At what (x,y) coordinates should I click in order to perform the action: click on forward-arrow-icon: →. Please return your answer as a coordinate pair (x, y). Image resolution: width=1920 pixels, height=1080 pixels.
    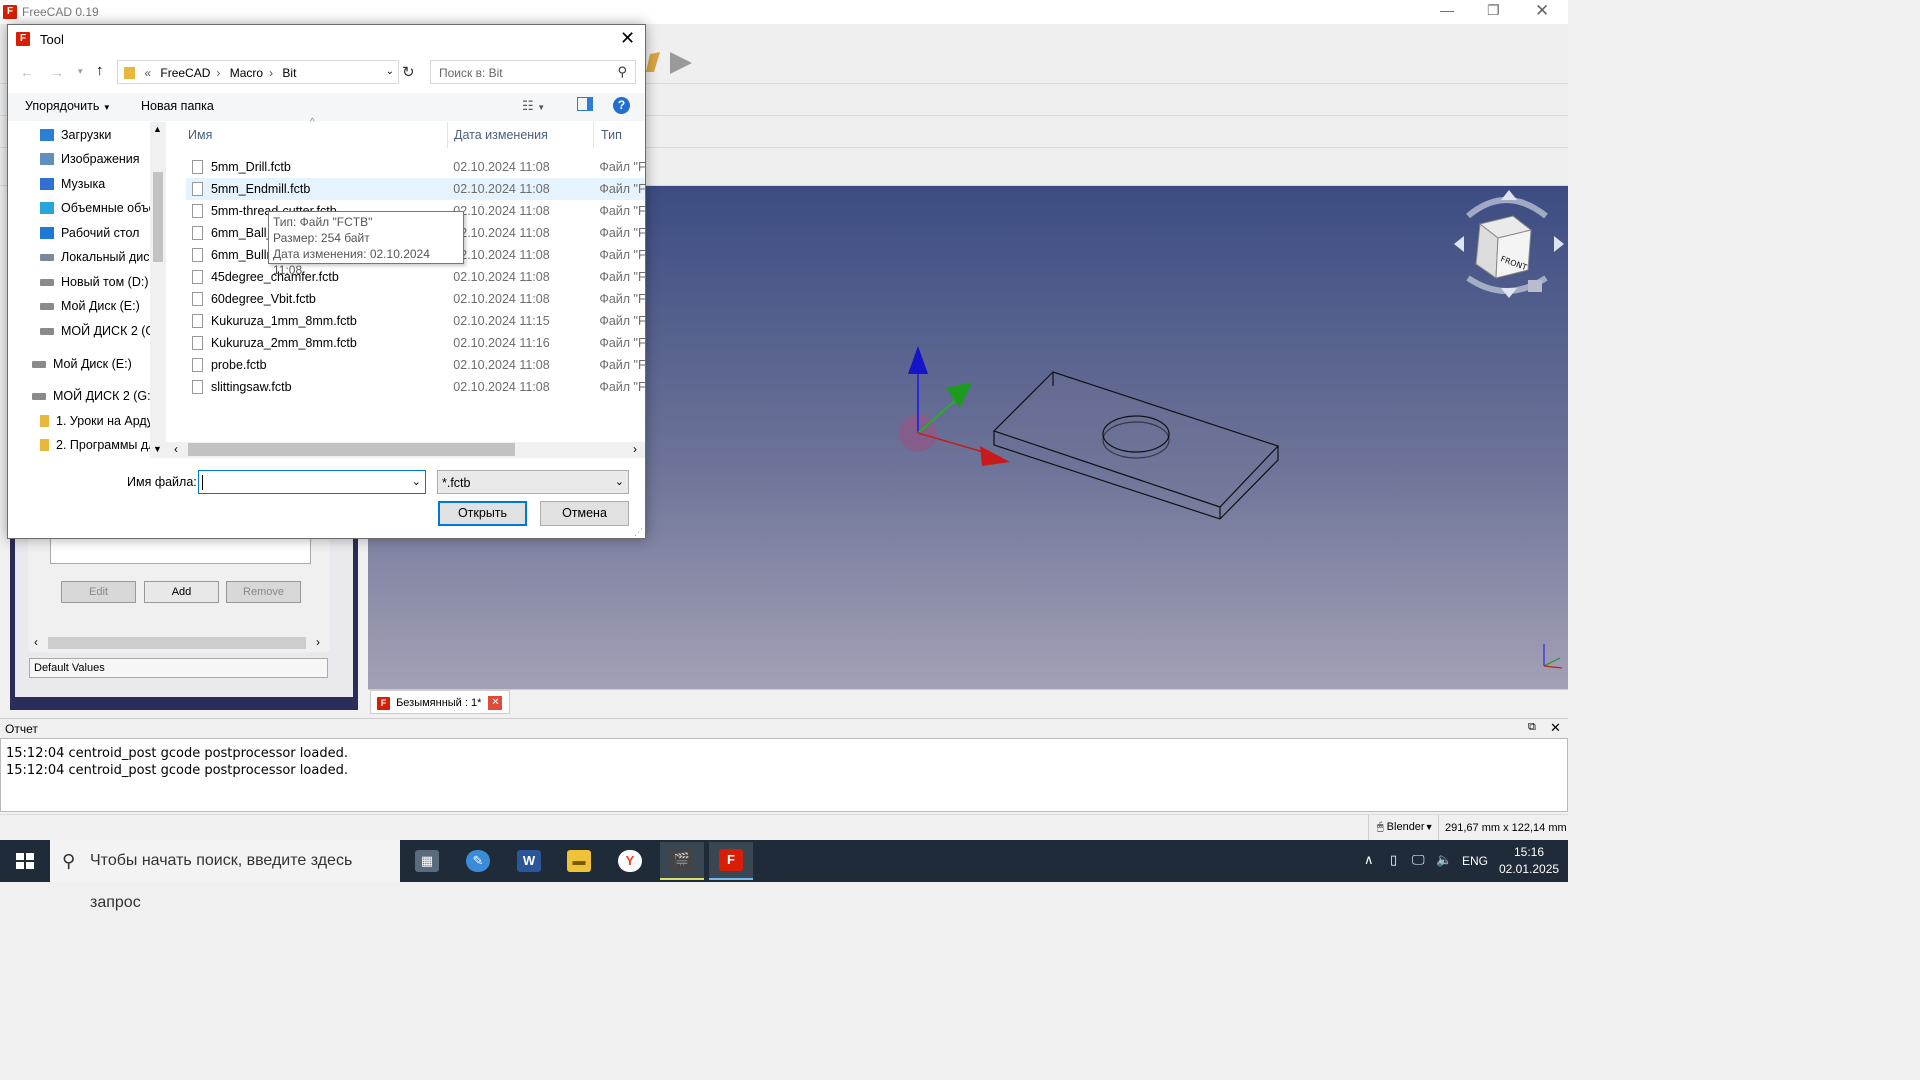
    Looking at the image, I should click on (57, 72).